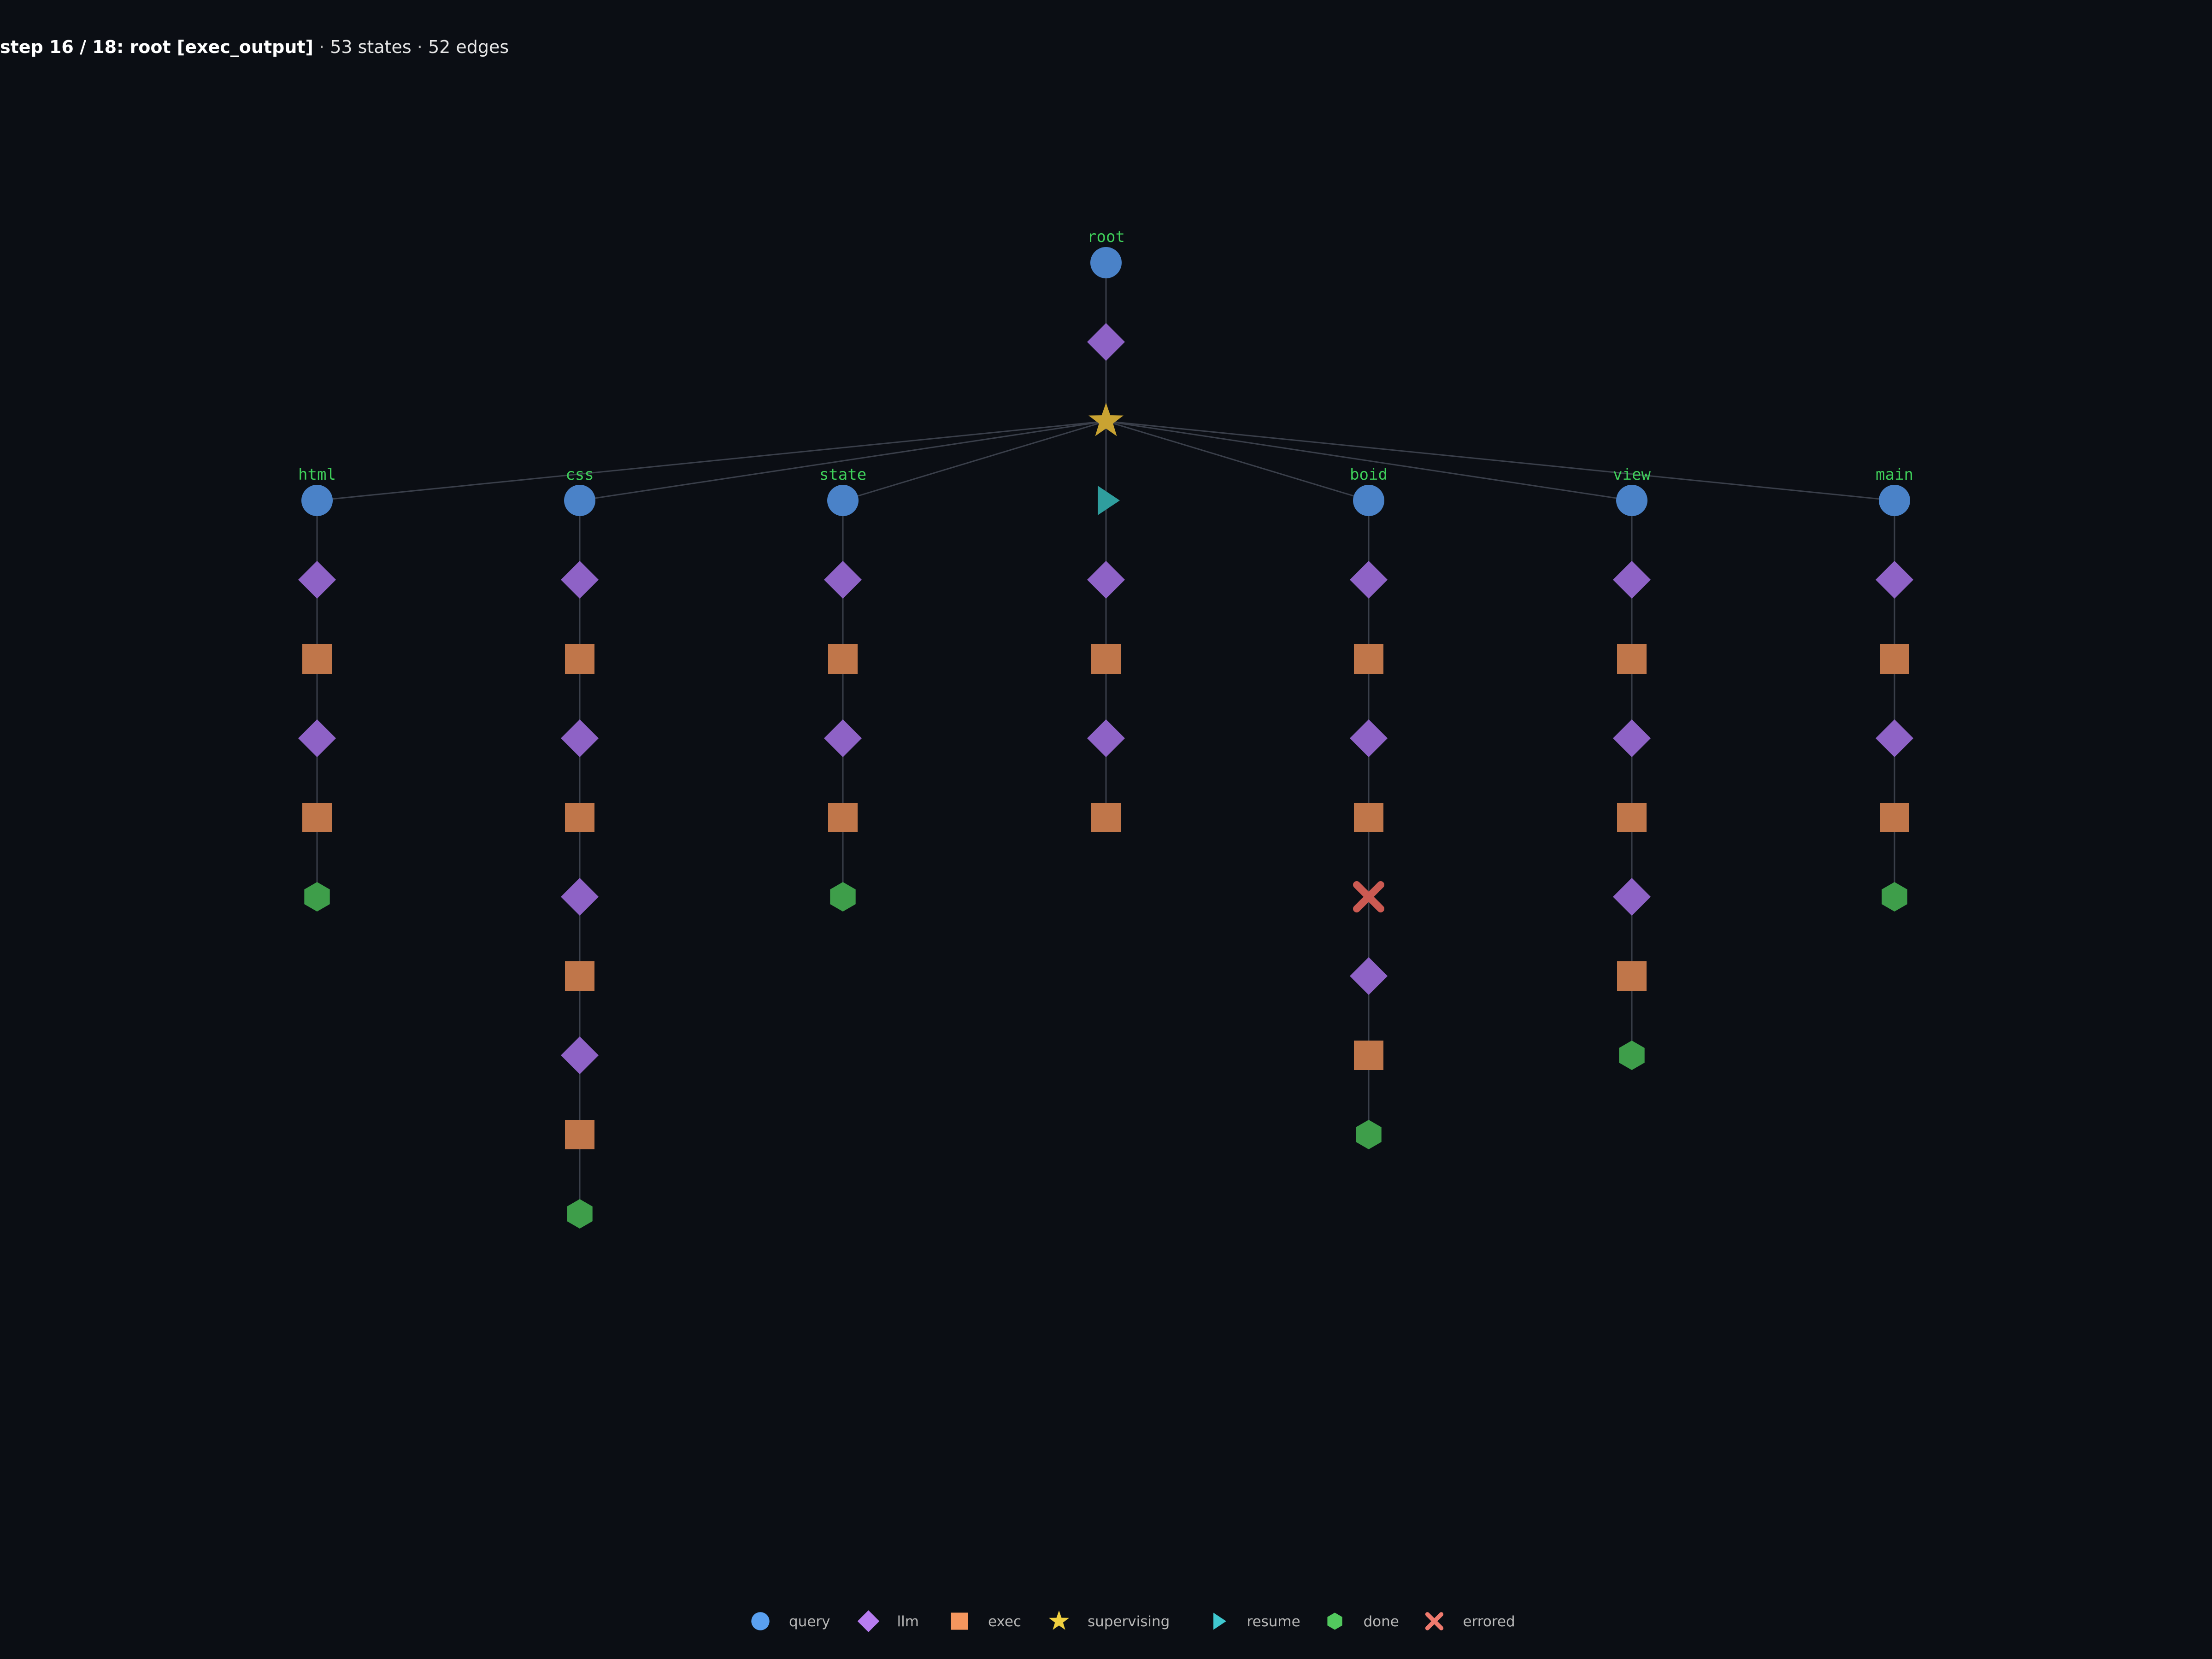 This screenshot has width=2212, height=1659. I want to click on node-label: state, so click(842, 474).